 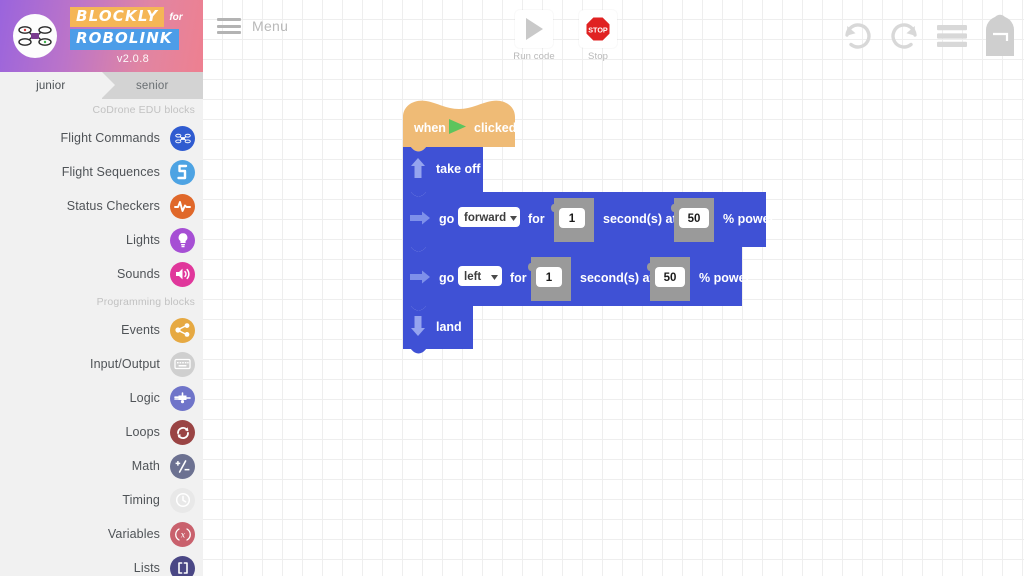 I want to click on clicked-label: clicked, so click(x=495, y=128).